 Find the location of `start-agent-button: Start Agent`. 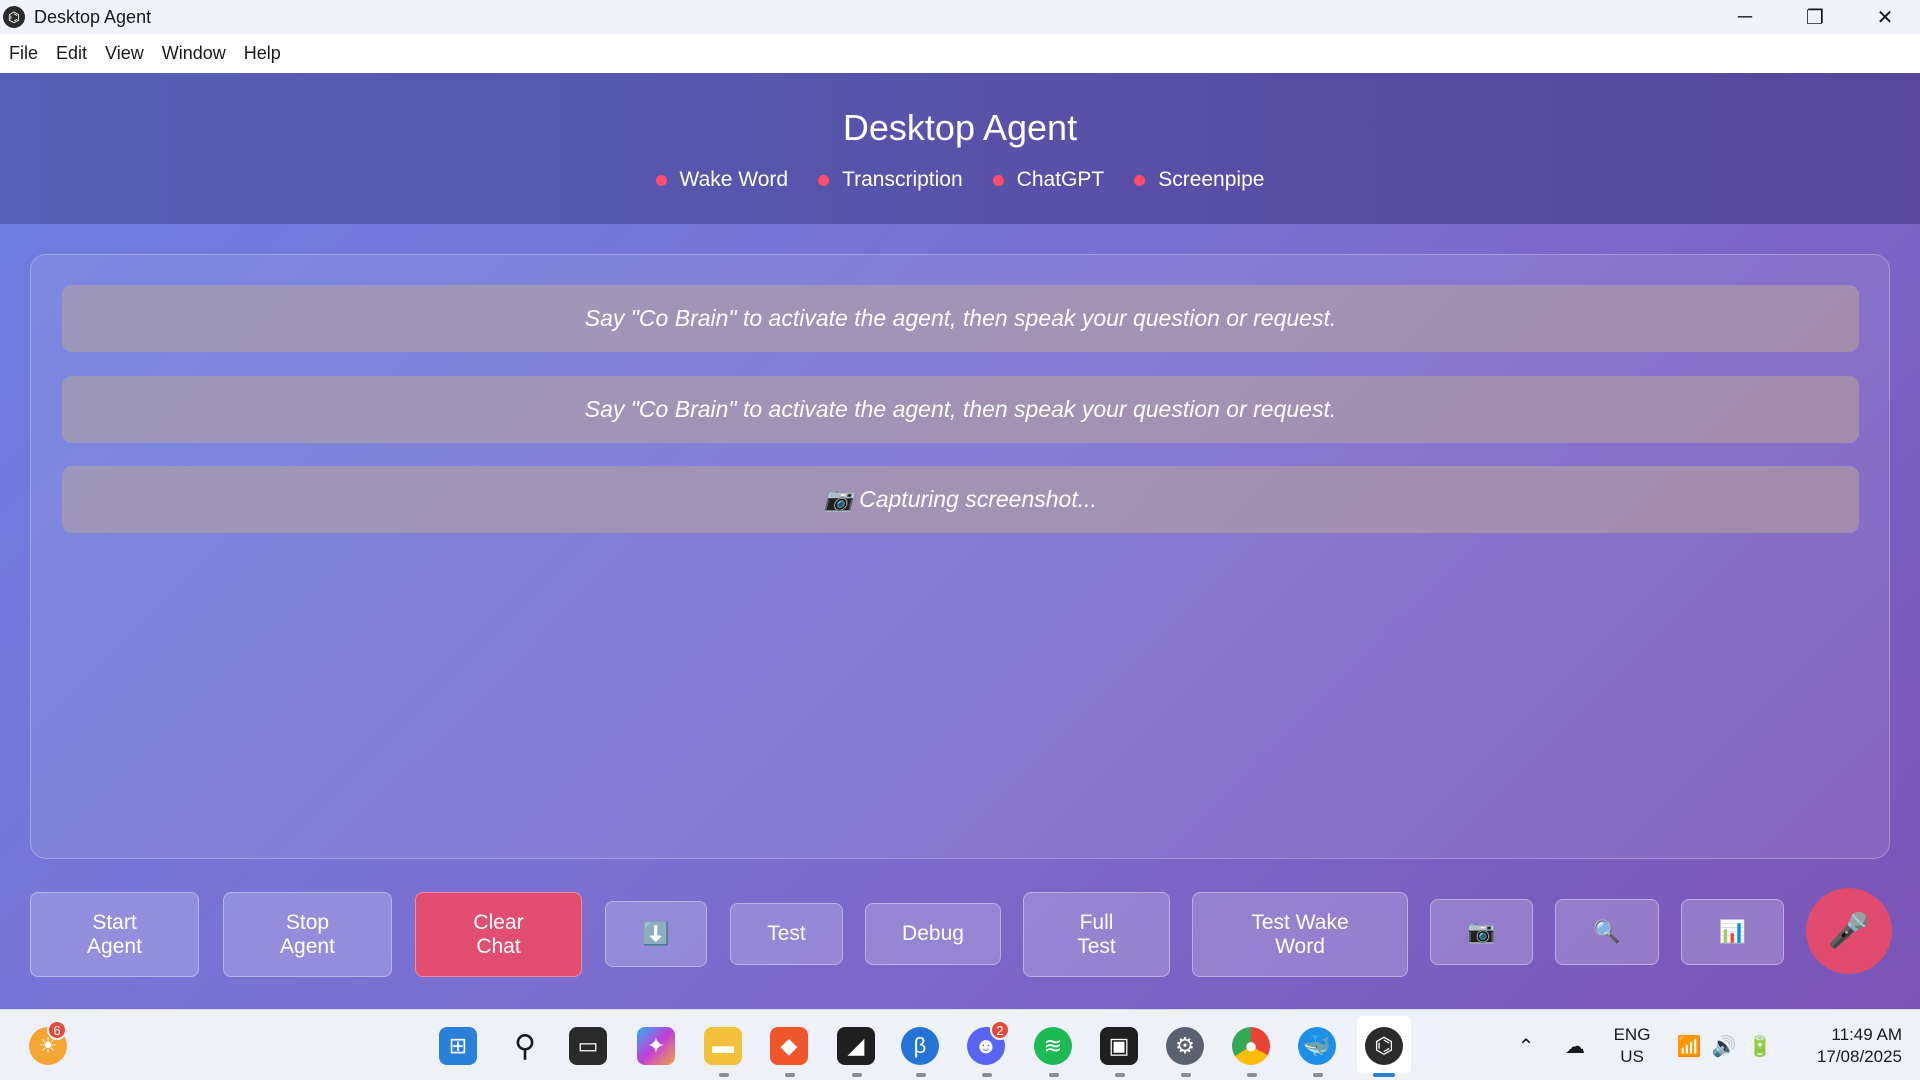

start-agent-button: Start Agent is located at coordinates (114, 934).